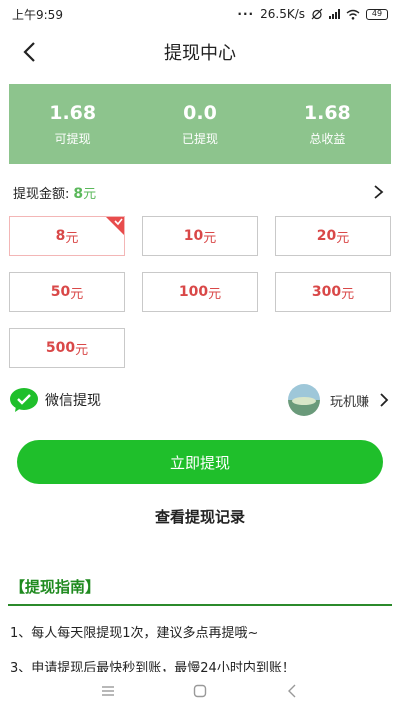 The image size is (400, 710). I want to click on wifi-icon, so click(353, 14).